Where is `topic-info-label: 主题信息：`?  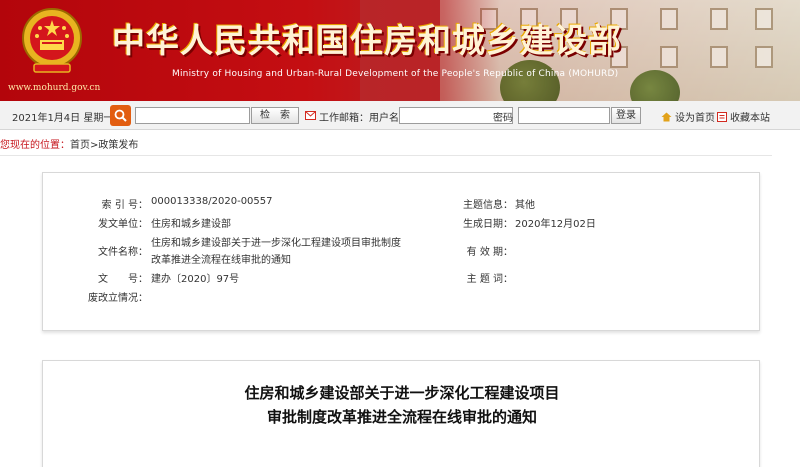 topic-info-label: 主题信息： is located at coordinates (488, 205).